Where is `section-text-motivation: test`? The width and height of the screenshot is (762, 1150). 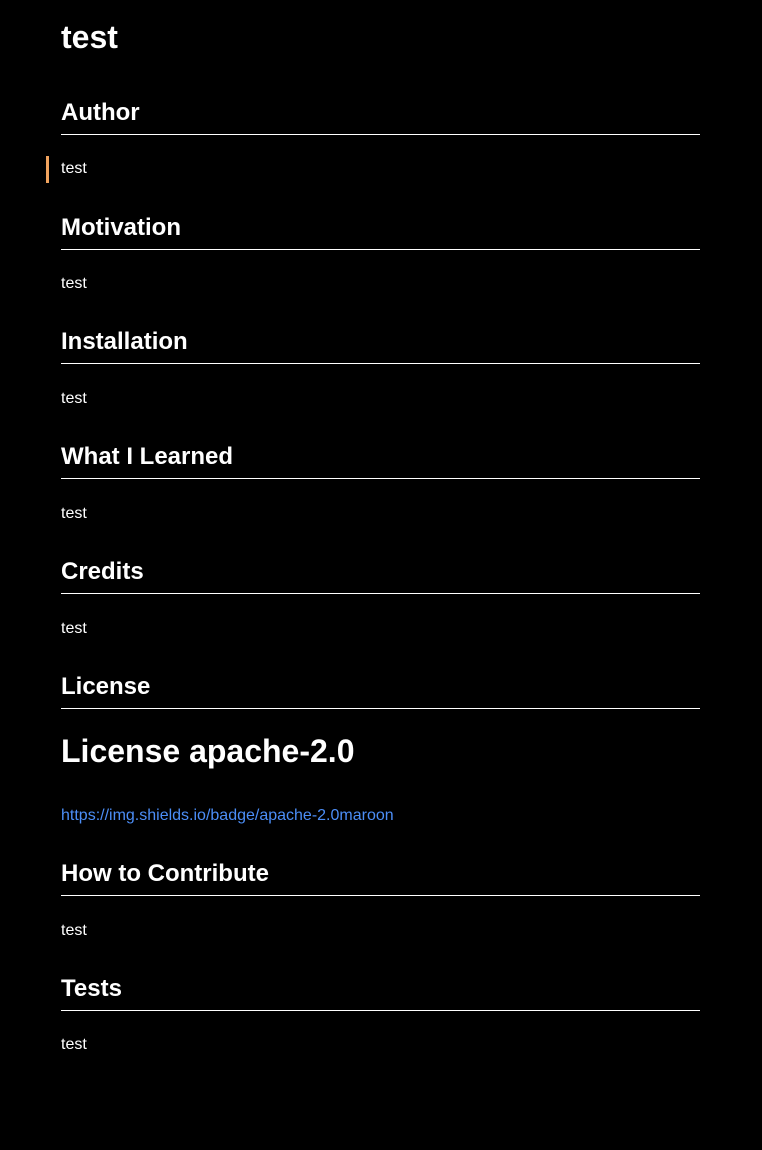
section-text-motivation: test is located at coordinates (74, 283).